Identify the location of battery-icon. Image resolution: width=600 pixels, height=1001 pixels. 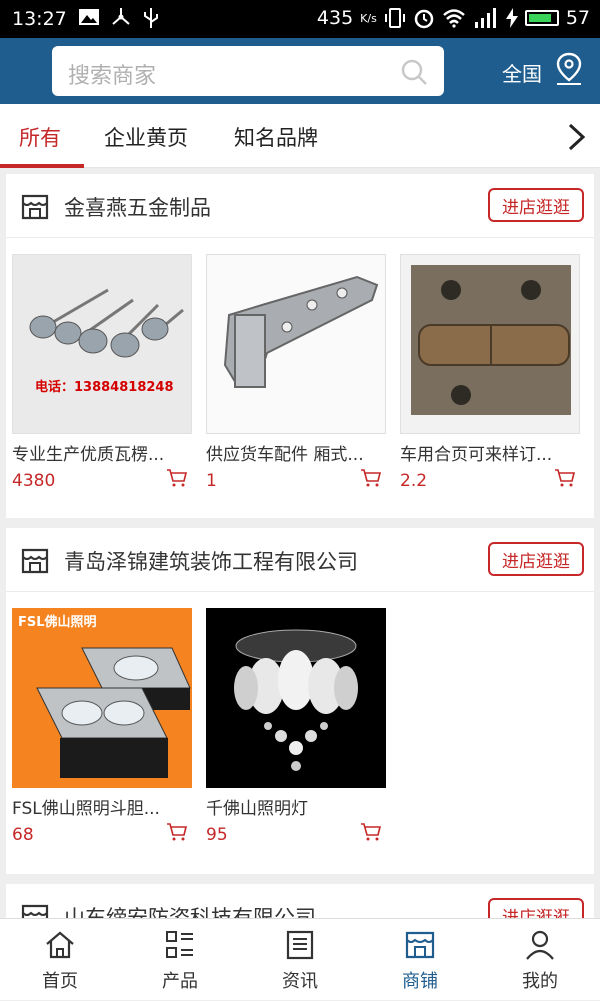
(541, 18).